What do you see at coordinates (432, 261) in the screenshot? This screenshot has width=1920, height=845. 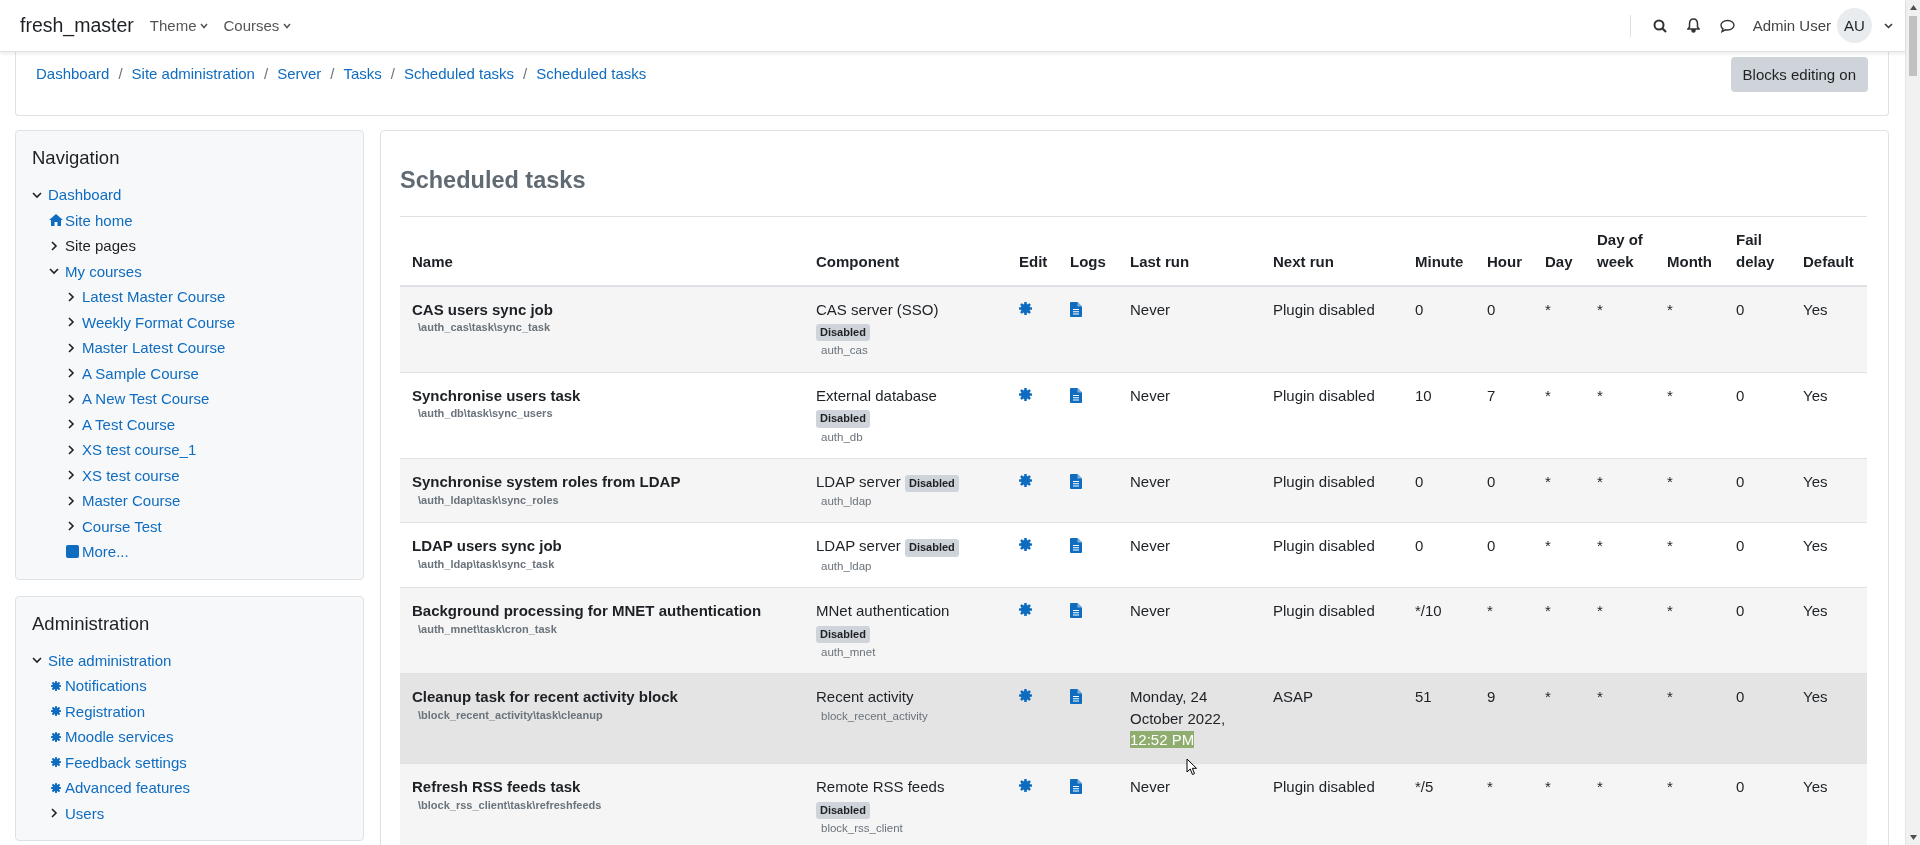 I see `column-header: Name` at bounding box center [432, 261].